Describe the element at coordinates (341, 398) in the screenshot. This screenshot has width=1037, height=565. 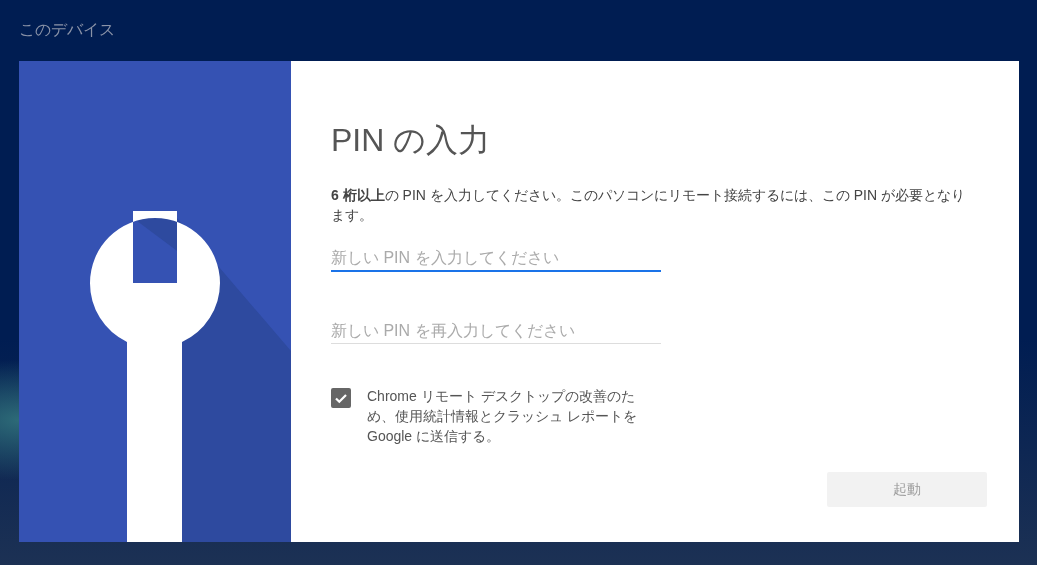
I see `checkbox` at that location.